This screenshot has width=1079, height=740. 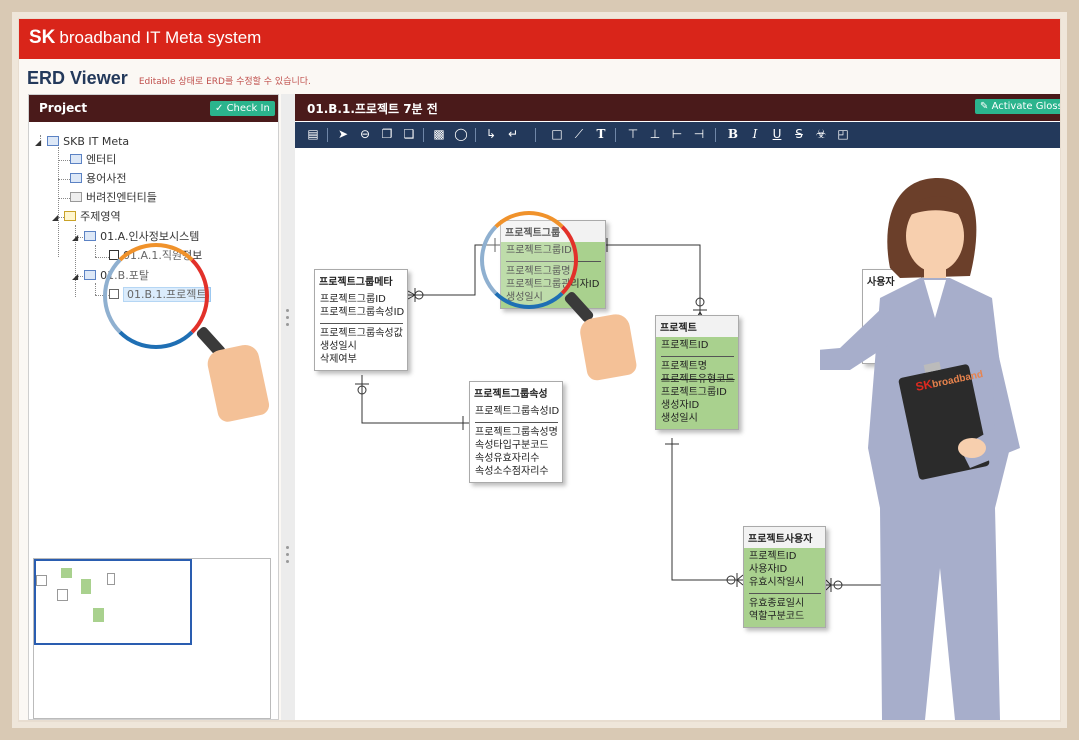 I want to click on folder-icon, so click(x=90, y=275).